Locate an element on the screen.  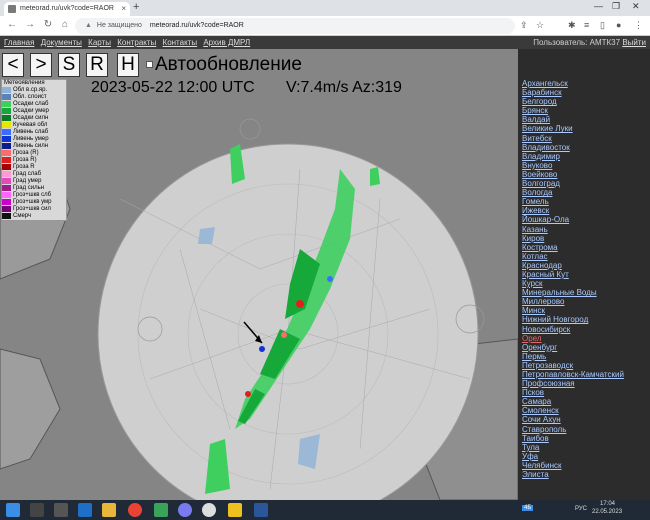
city-link: Пермь is located at coordinates (586, 356).